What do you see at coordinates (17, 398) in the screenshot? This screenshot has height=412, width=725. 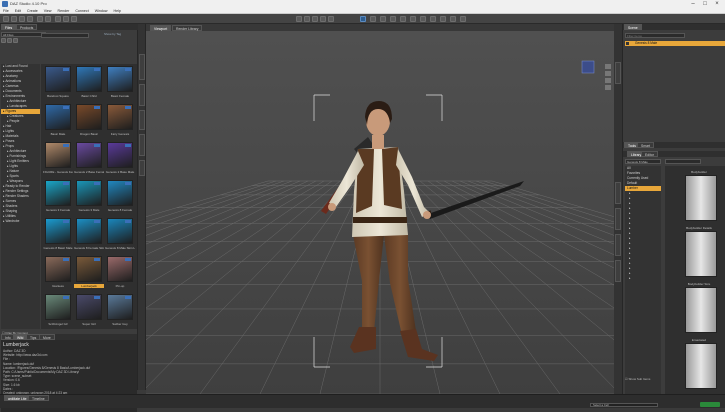 I see `tab-animate-lite: aniMate Lite` at bounding box center [17, 398].